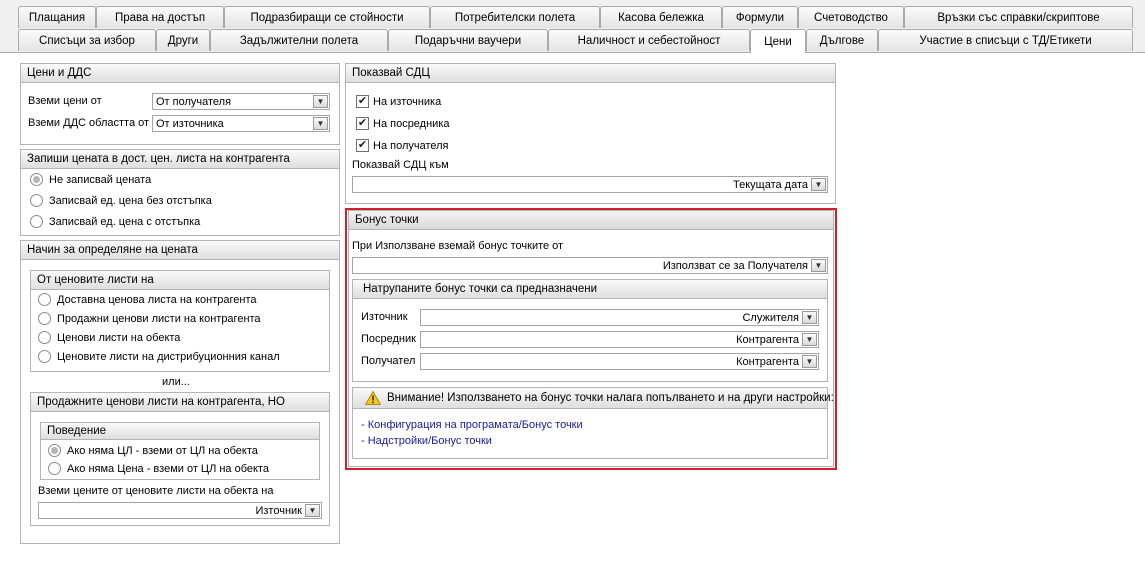 The width and height of the screenshot is (1145, 571). What do you see at coordinates (426, 441) in the screenshot?
I see `link-addons-bonus: - Надстройки/Бонус точки` at bounding box center [426, 441].